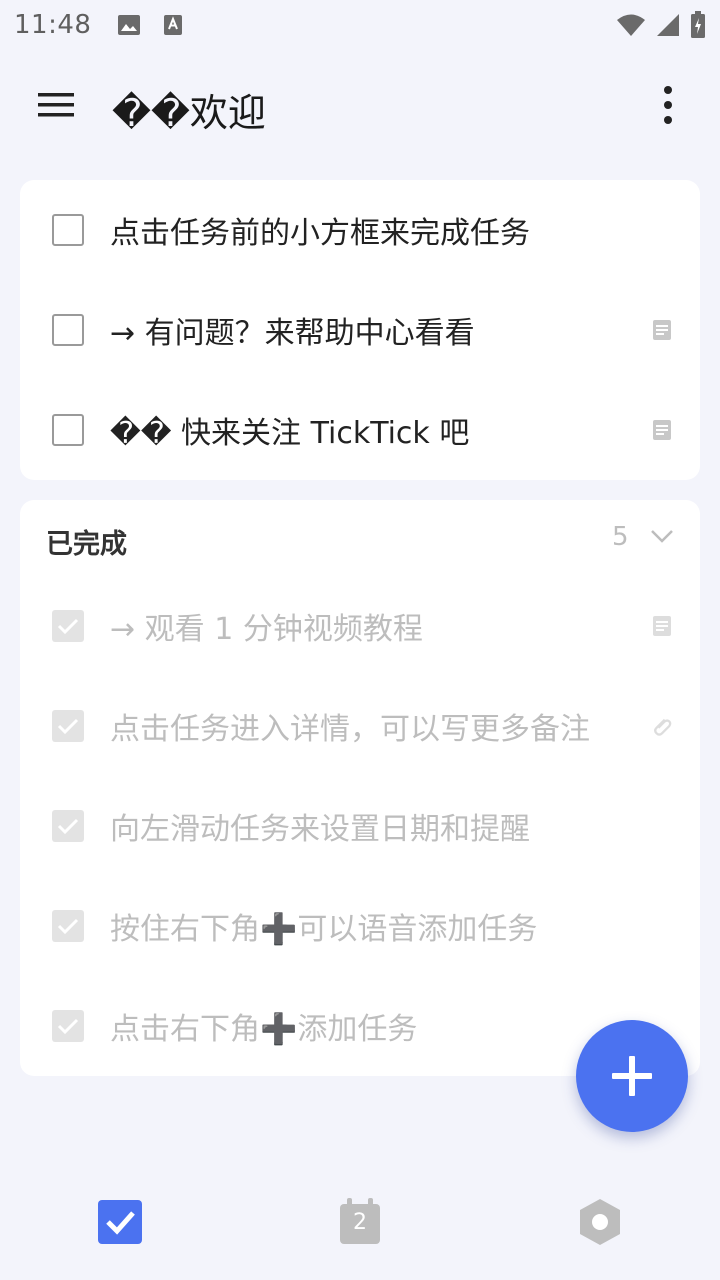  What do you see at coordinates (56, 105) in the screenshot?
I see `menu-icon` at bounding box center [56, 105].